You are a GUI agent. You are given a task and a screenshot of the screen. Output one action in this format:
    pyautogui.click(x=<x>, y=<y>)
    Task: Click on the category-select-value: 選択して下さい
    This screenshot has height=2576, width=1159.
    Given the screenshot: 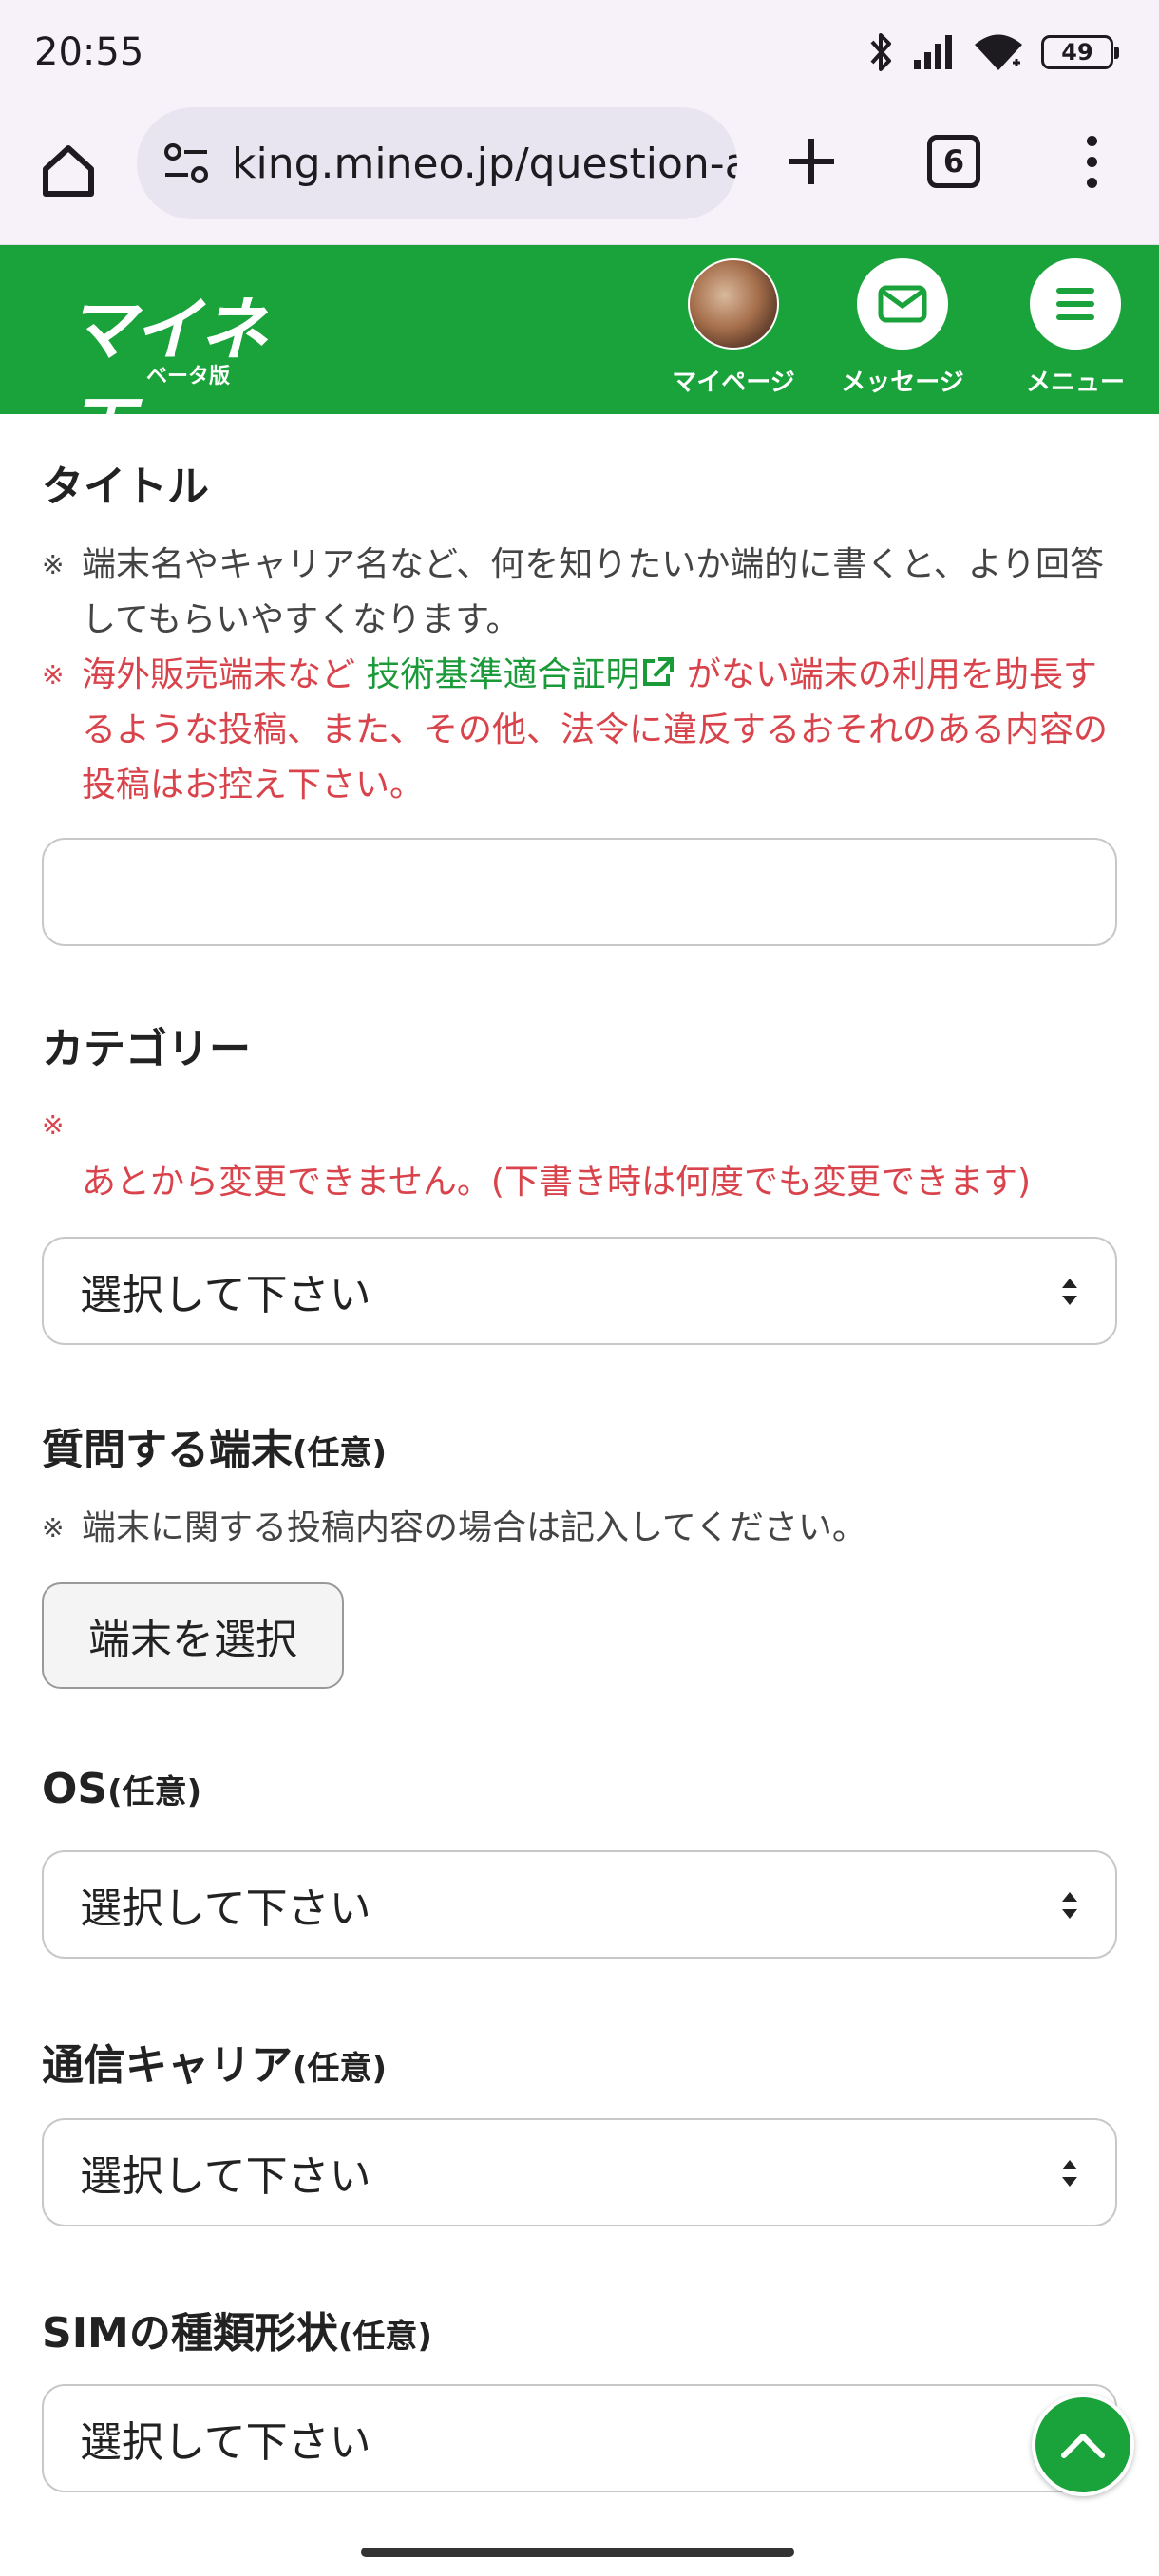 What is the action you would take?
    pyautogui.click(x=225, y=1295)
    